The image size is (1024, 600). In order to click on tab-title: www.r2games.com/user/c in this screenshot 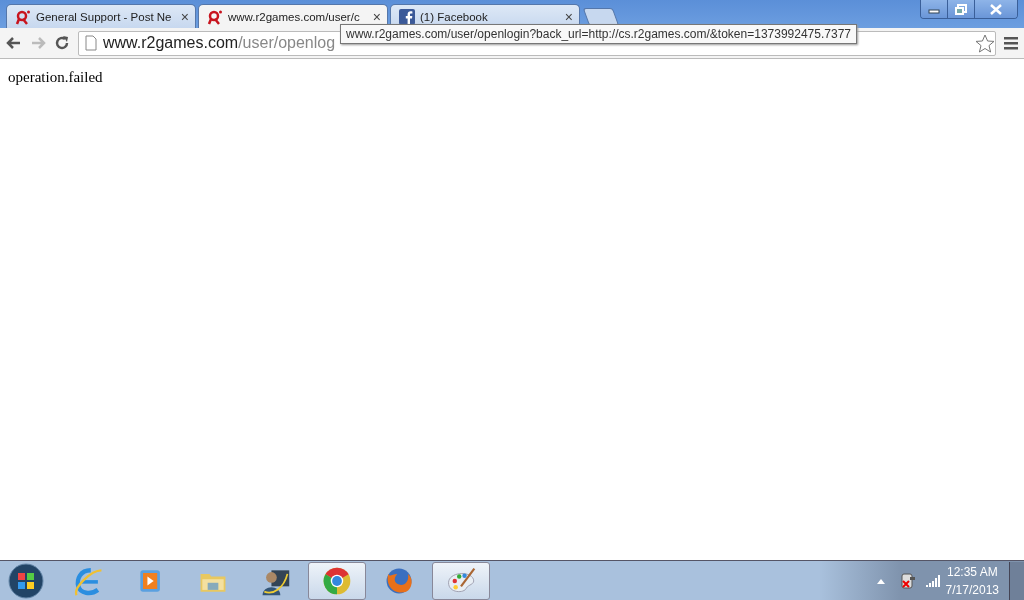, I will do `click(294, 16)`.